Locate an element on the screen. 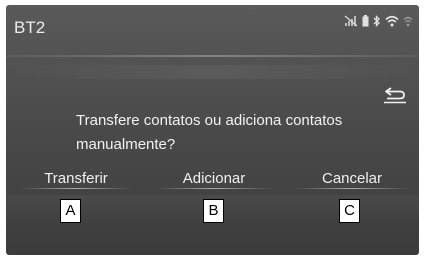  screen-title: BT2 is located at coordinates (30, 27).